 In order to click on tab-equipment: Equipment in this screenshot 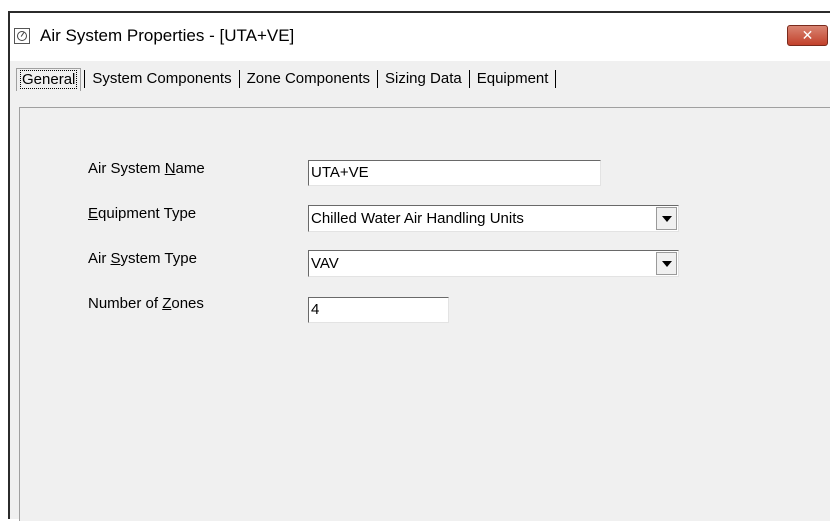, I will do `click(513, 79)`.